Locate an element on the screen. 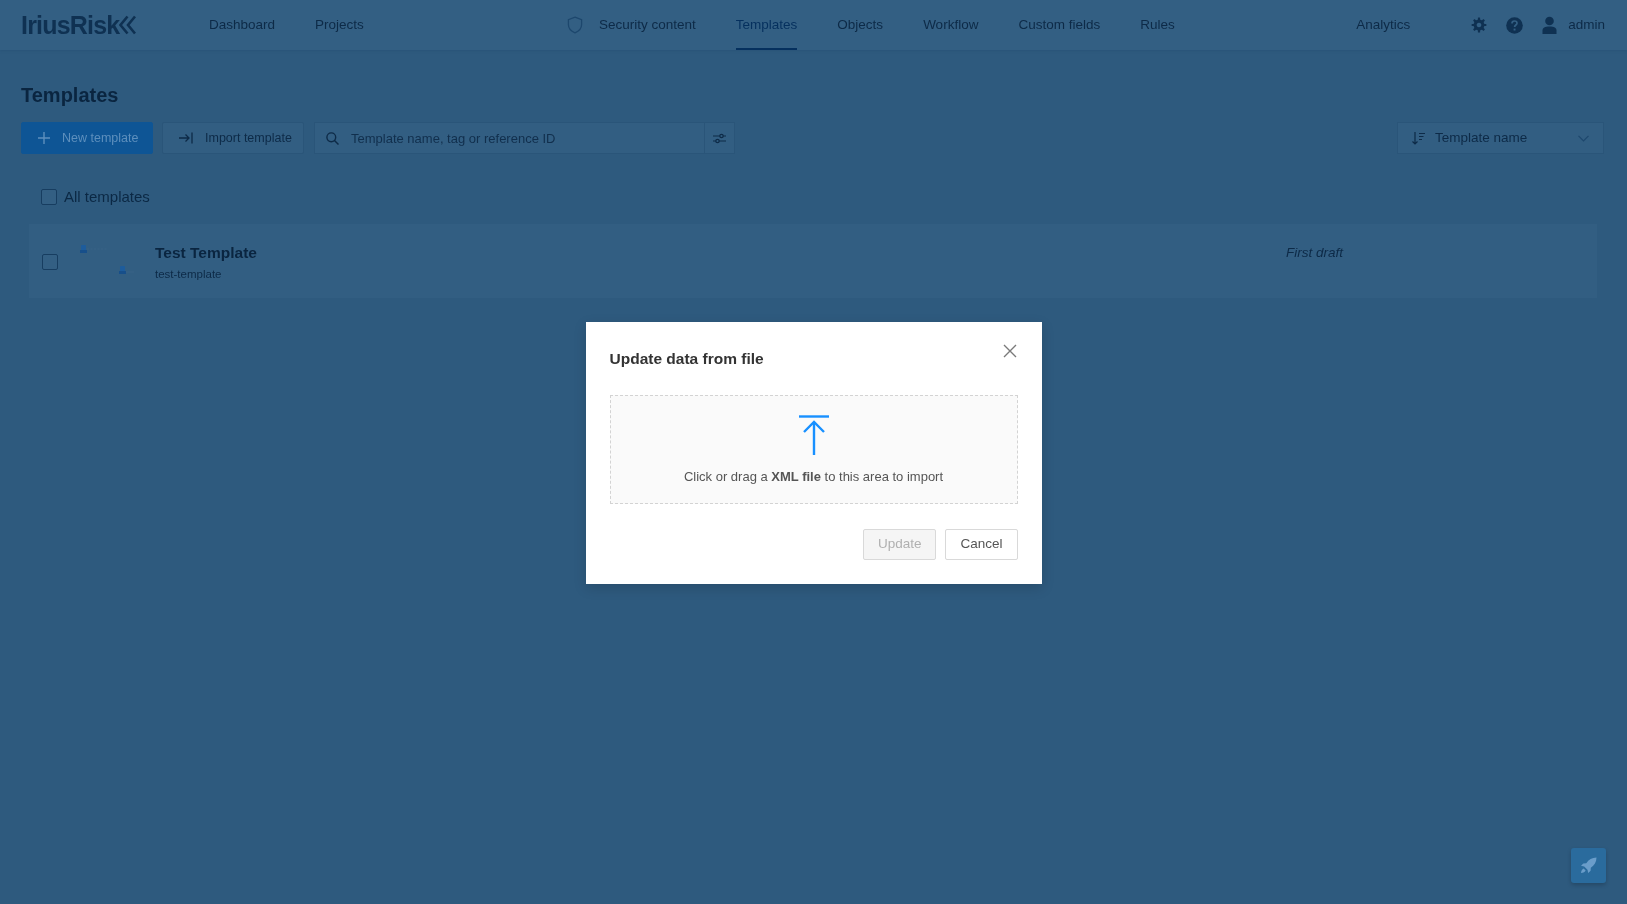  logo-chevron-icon is located at coordinates (128, 25).